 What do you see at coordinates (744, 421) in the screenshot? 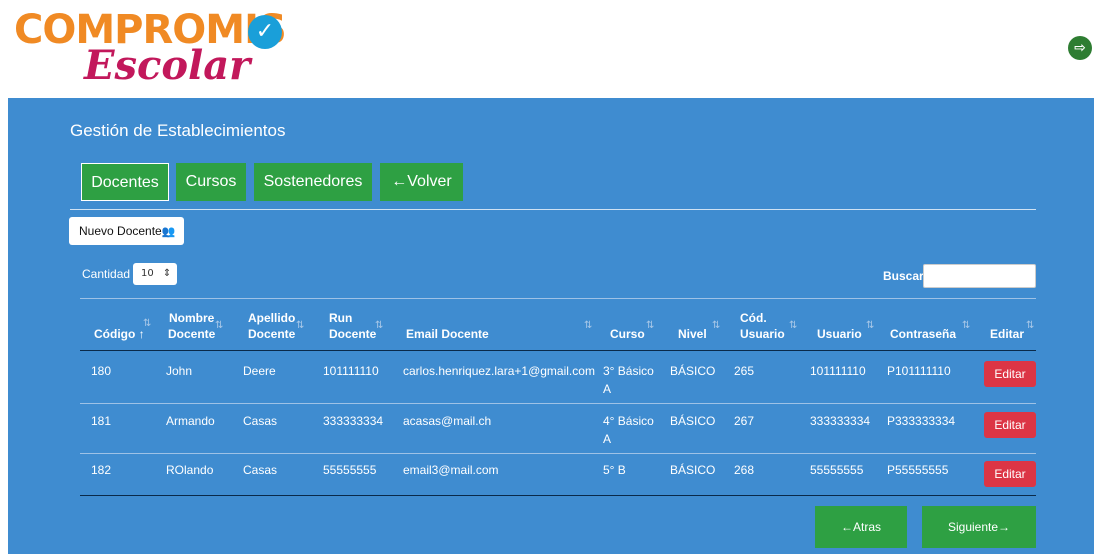
I see `cell-cod-usuario: 267` at bounding box center [744, 421].